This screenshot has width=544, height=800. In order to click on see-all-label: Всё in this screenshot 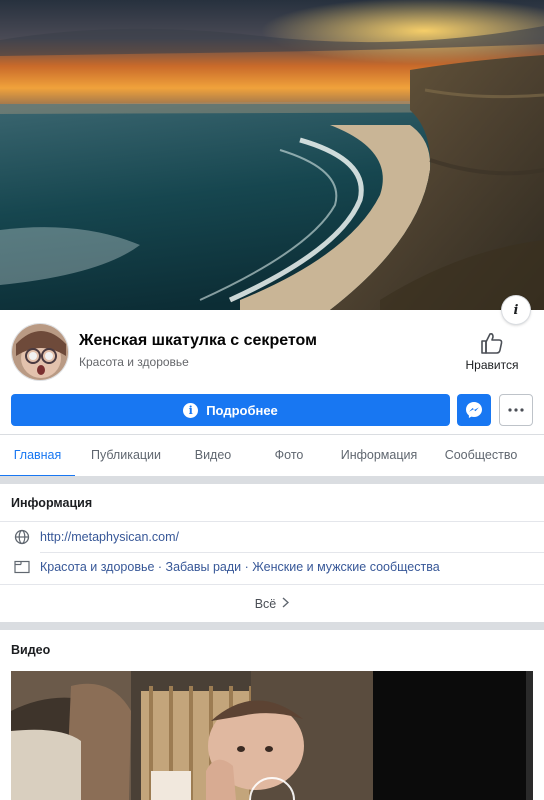, I will do `click(265, 603)`.